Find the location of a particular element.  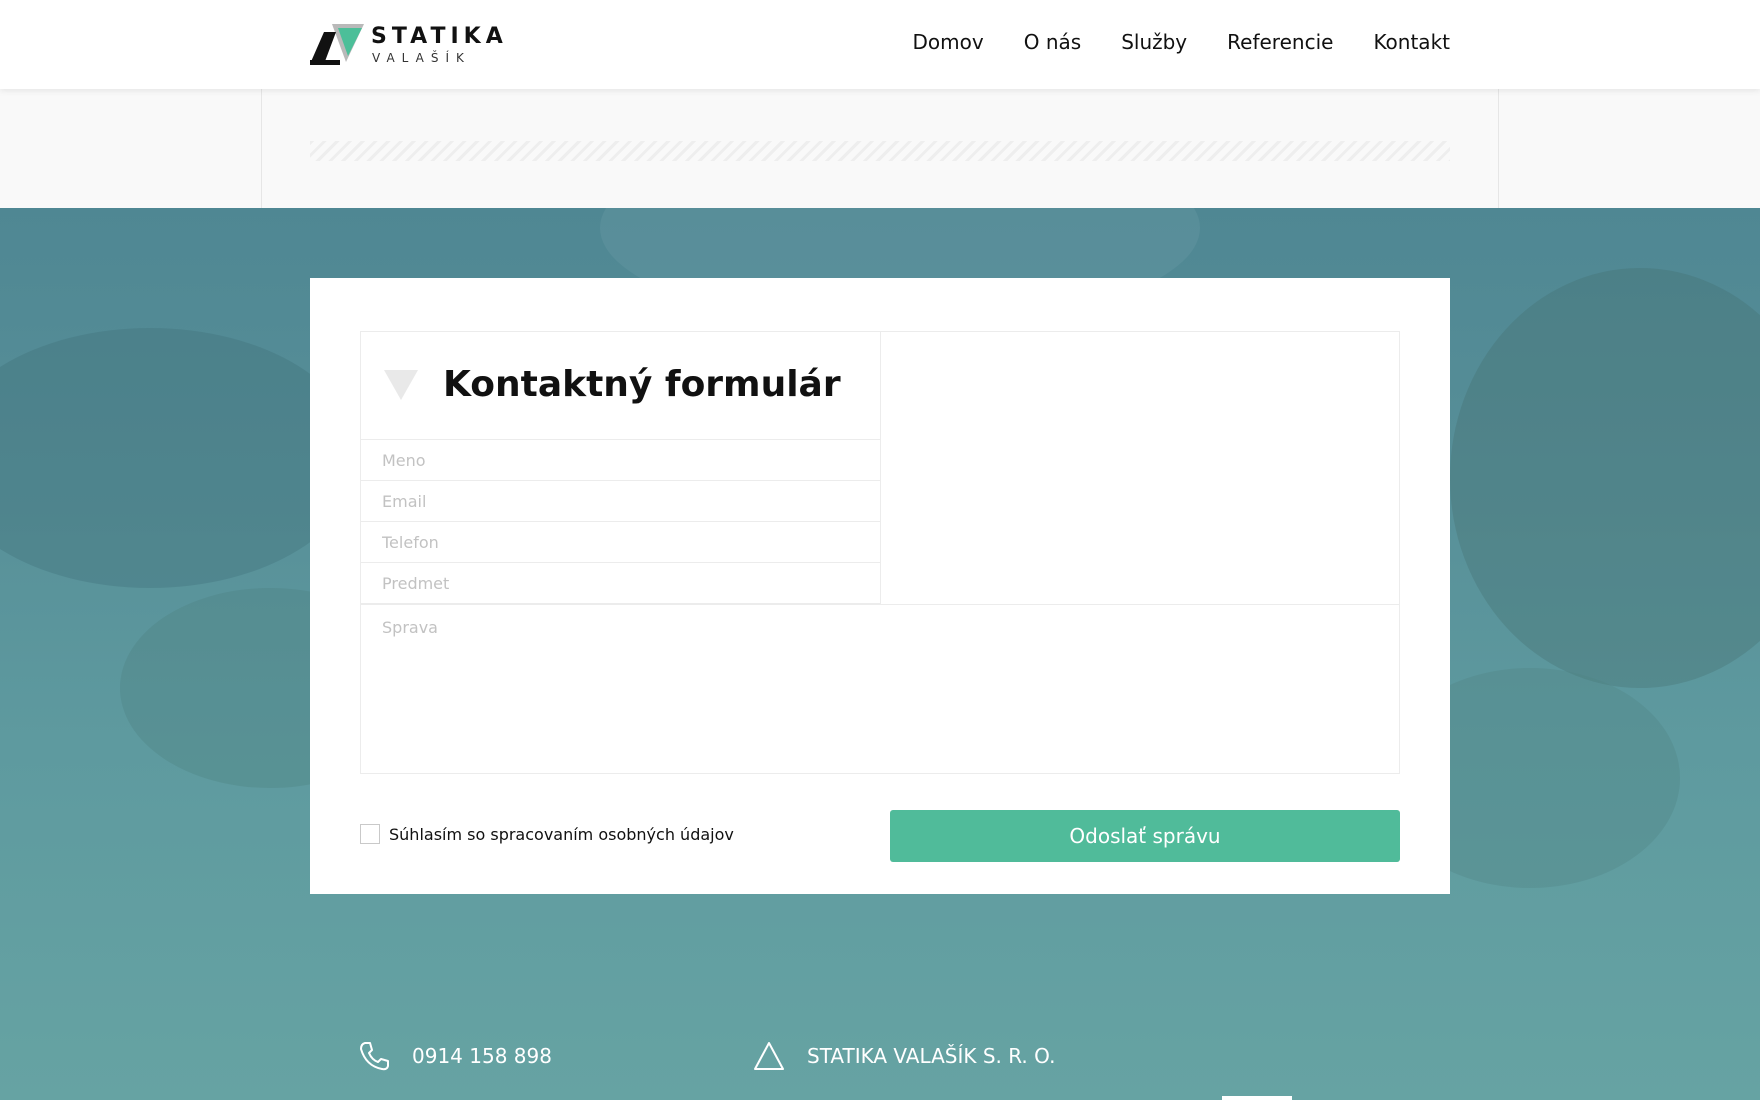

company-name: STATIKA VALAŠÍK S. R. O. is located at coordinates (931, 1056).